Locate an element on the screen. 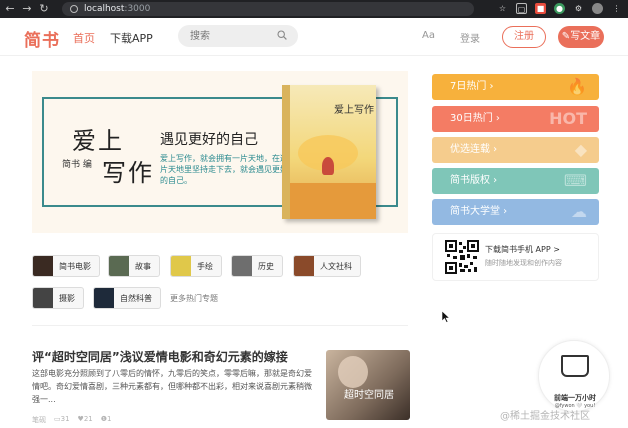 The image size is (628, 428). book-spine is located at coordinates (286, 152).